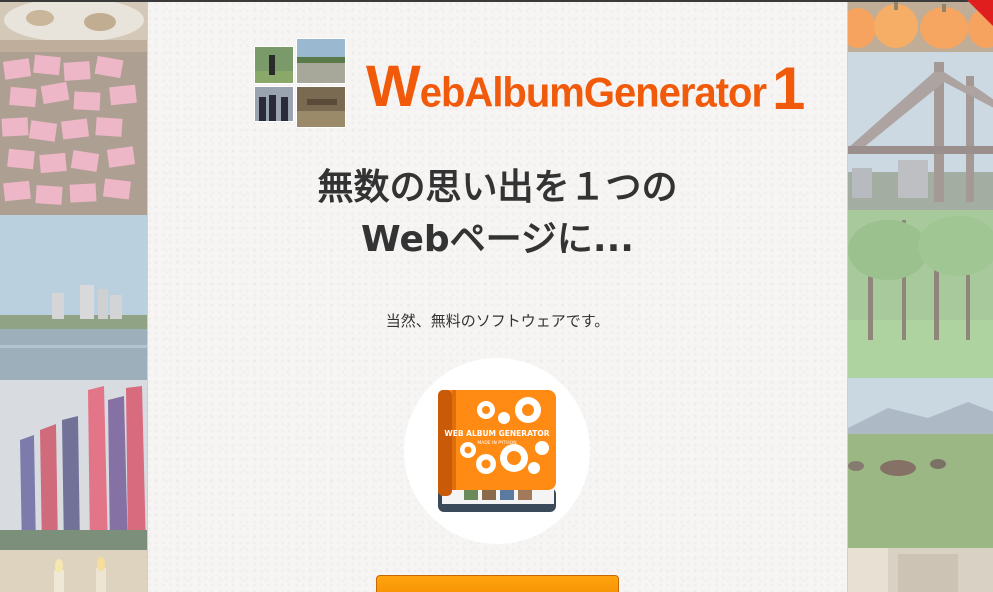  I want to click on logo-version: 1, so click(788, 88).